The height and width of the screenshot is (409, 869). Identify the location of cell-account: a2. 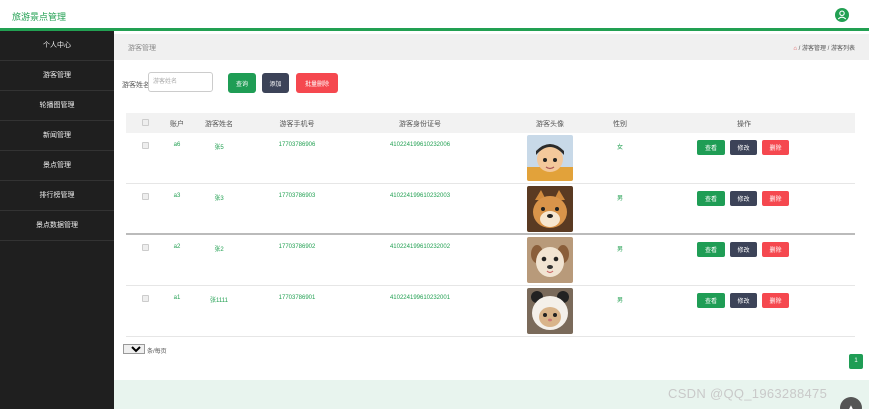
(177, 247).